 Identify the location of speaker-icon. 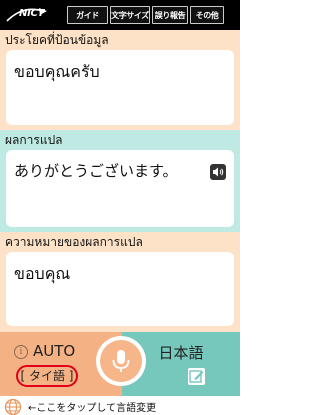
(218, 172).